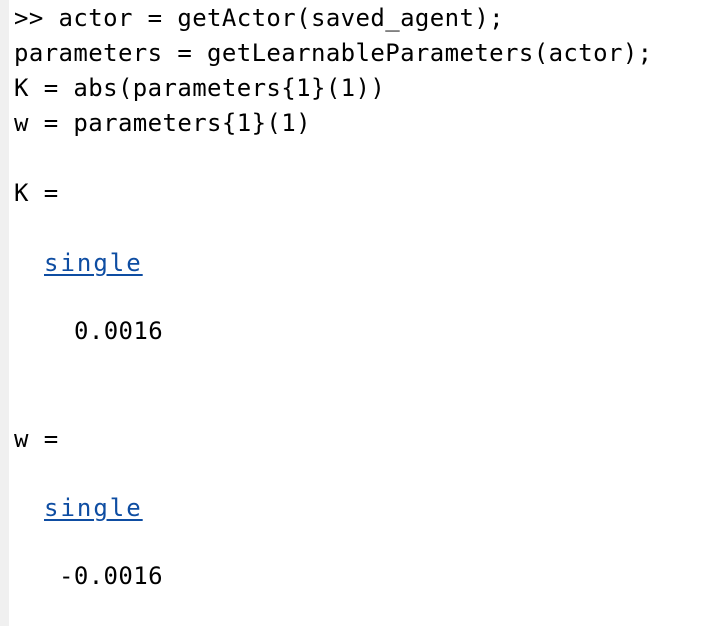  What do you see at coordinates (36, 193) in the screenshot?
I see `output-header-k: K =` at bounding box center [36, 193].